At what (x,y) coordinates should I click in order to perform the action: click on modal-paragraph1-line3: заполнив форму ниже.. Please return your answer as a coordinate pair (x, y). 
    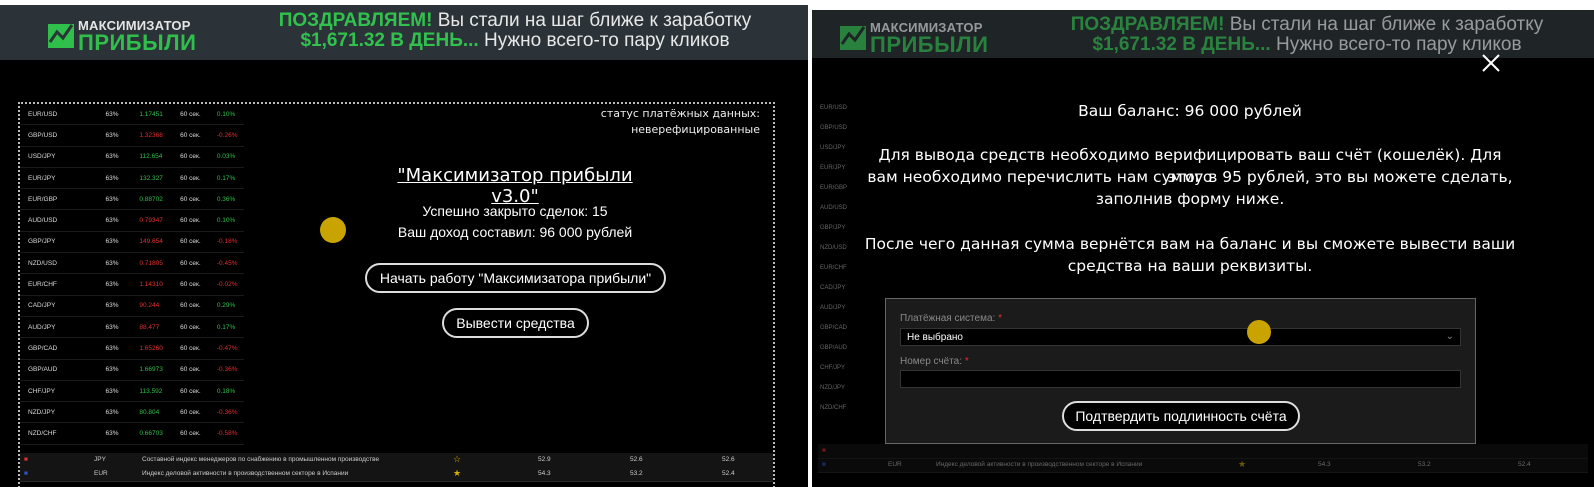
    Looking at the image, I should click on (1190, 199).